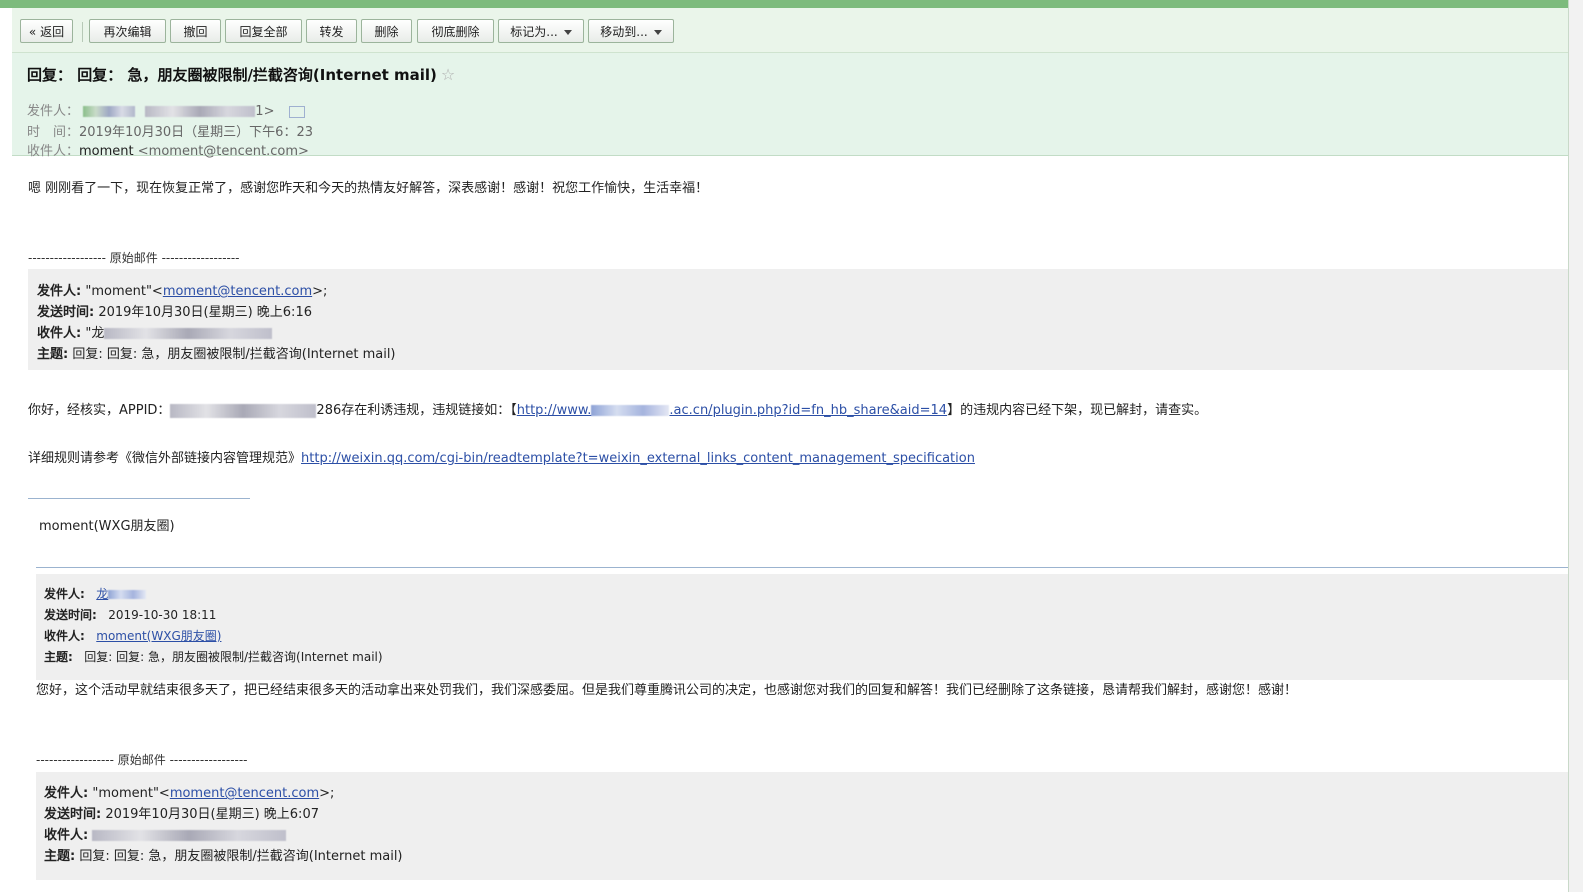 The width and height of the screenshot is (1583, 892). Describe the element at coordinates (60, 856) in the screenshot. I see `quote3-subject-label: 主题:` at that location.